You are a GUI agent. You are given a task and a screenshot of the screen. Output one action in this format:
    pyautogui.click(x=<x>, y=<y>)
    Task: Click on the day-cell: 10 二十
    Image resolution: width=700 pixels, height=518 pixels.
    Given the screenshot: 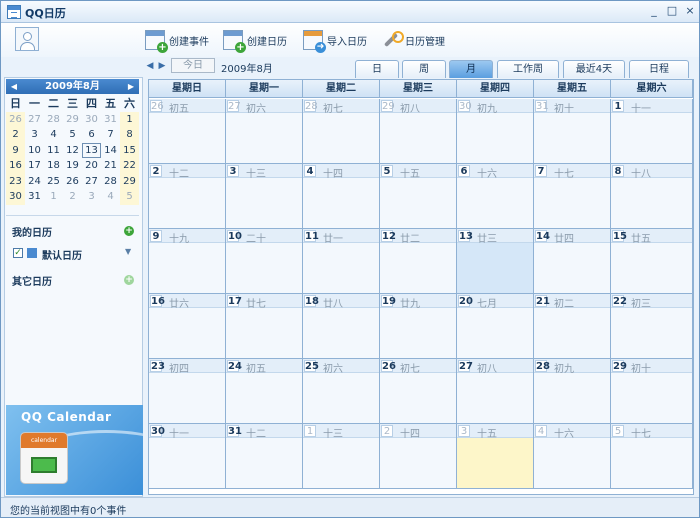 What is the action you would take?
    pyautogui.click(x=264, y=261)
    